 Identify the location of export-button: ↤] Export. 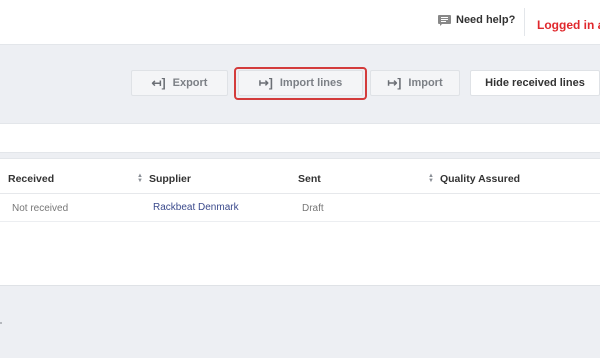
(179, 83).